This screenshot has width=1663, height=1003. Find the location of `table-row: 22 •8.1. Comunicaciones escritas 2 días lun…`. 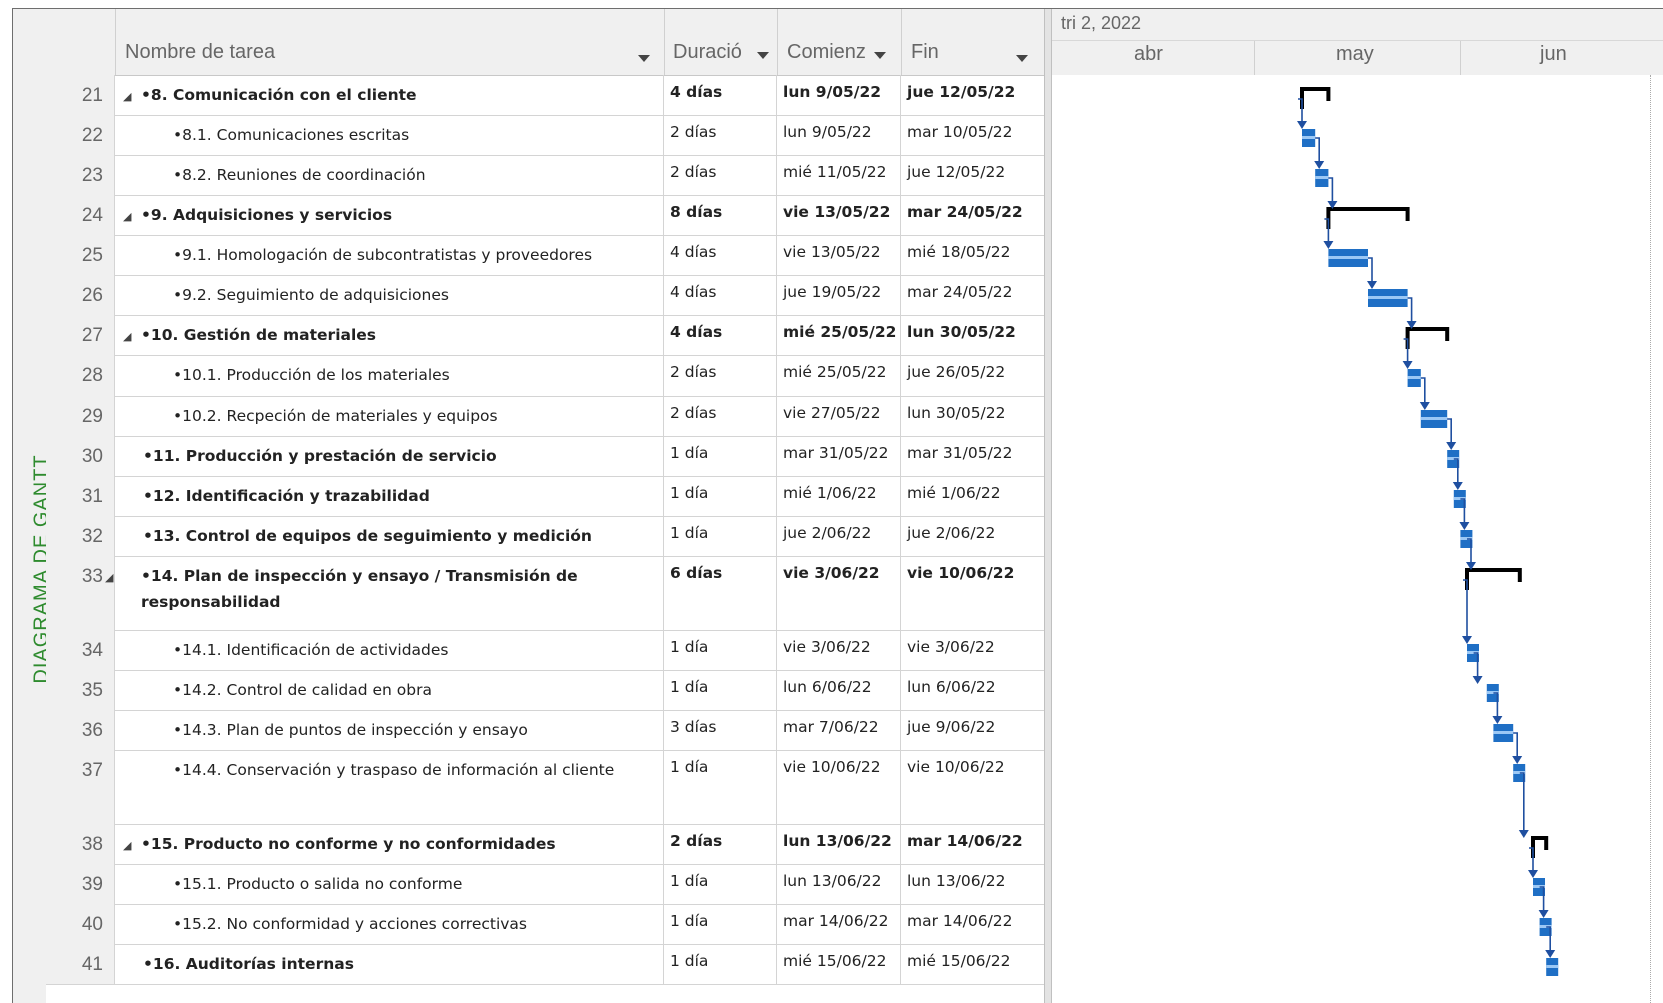

table-row: 22 •8.1. Comunicaciones escritas 2 días lun… is located at coordinates (545, 135).